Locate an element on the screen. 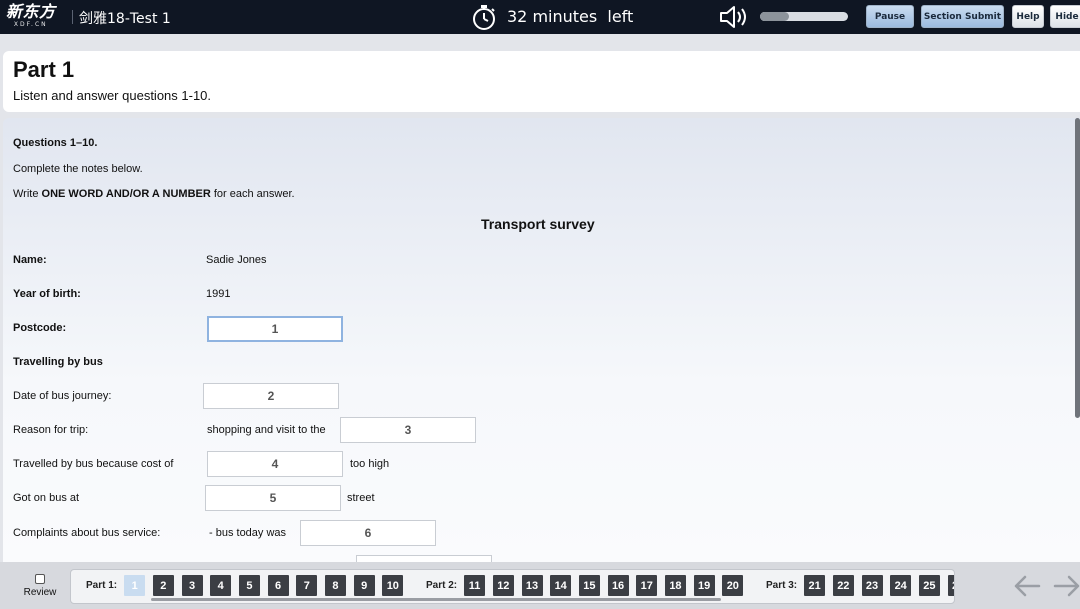 This screenshot has width=1080, height=609. review-label: Review is located at coordinates (40, 592).